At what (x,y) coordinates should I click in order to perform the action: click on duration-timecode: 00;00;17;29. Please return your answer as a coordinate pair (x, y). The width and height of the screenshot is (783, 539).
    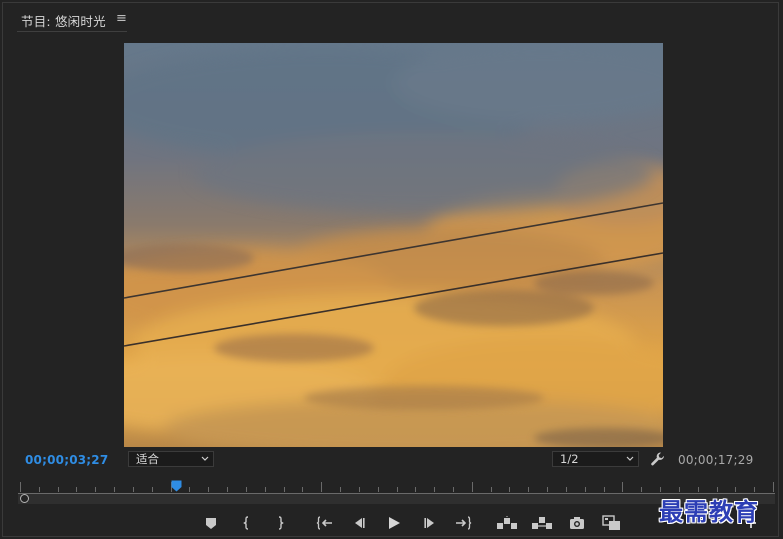
    Looking at the image, I should click on (716, 460).